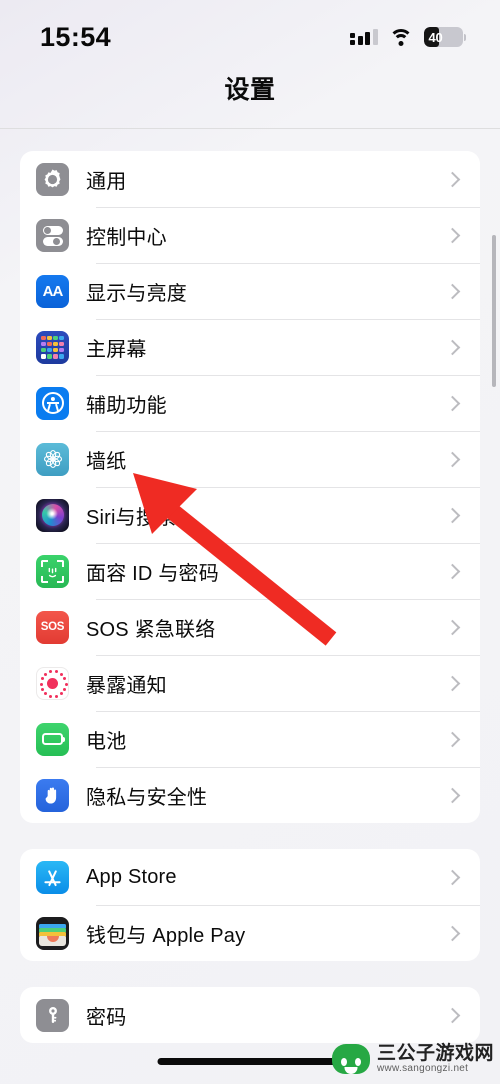 The image size is (500, 1084). I want to click on battery-level-label: 40, so click(435, 37).